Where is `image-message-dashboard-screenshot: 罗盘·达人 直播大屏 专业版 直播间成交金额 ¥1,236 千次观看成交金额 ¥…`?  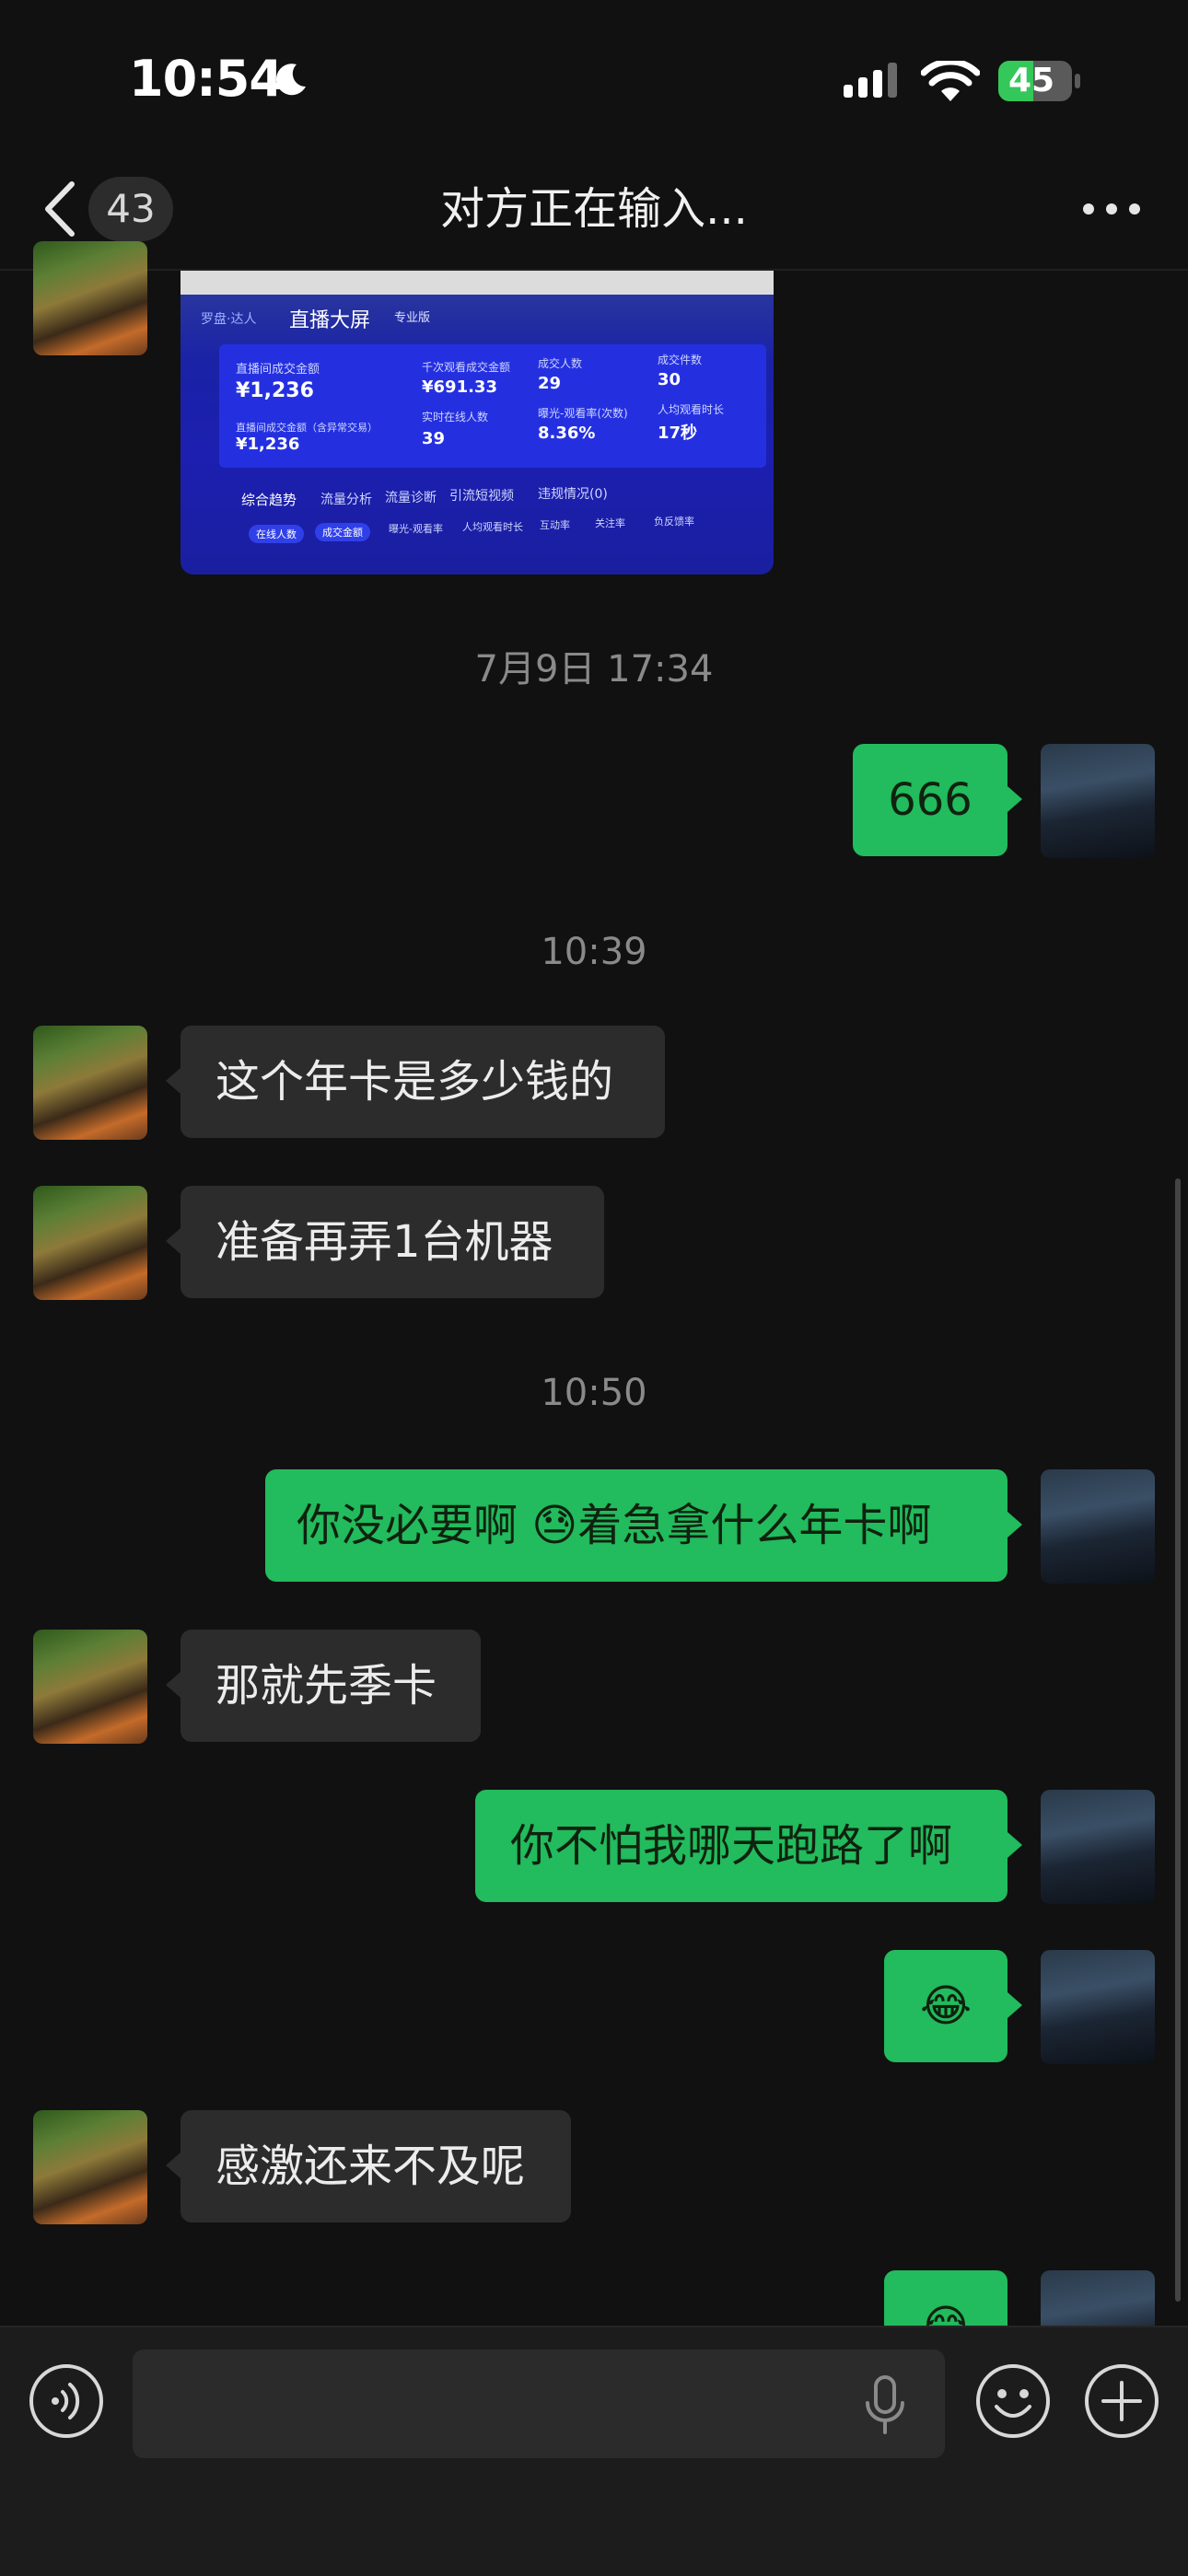
image-message-dashboard-screenshot: 罗盘·达人 直播大屏 专业版 直播间成交金额 ¥1,236 千次观看成交金额 ¥… is located at coordinates (477, 422).